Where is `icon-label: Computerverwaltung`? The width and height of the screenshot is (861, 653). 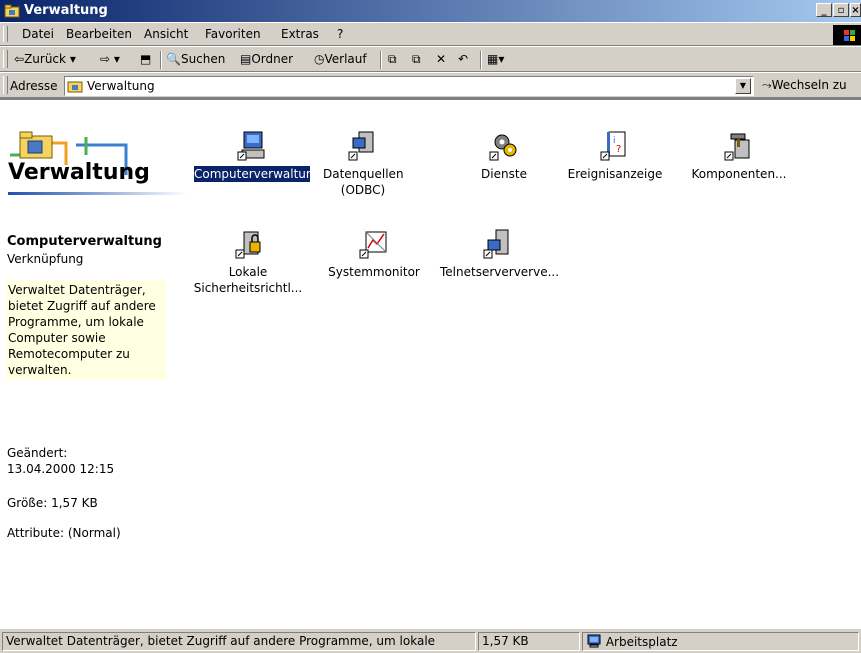
icon-label: Computerverwaltung is located at coordinates (258, 174).